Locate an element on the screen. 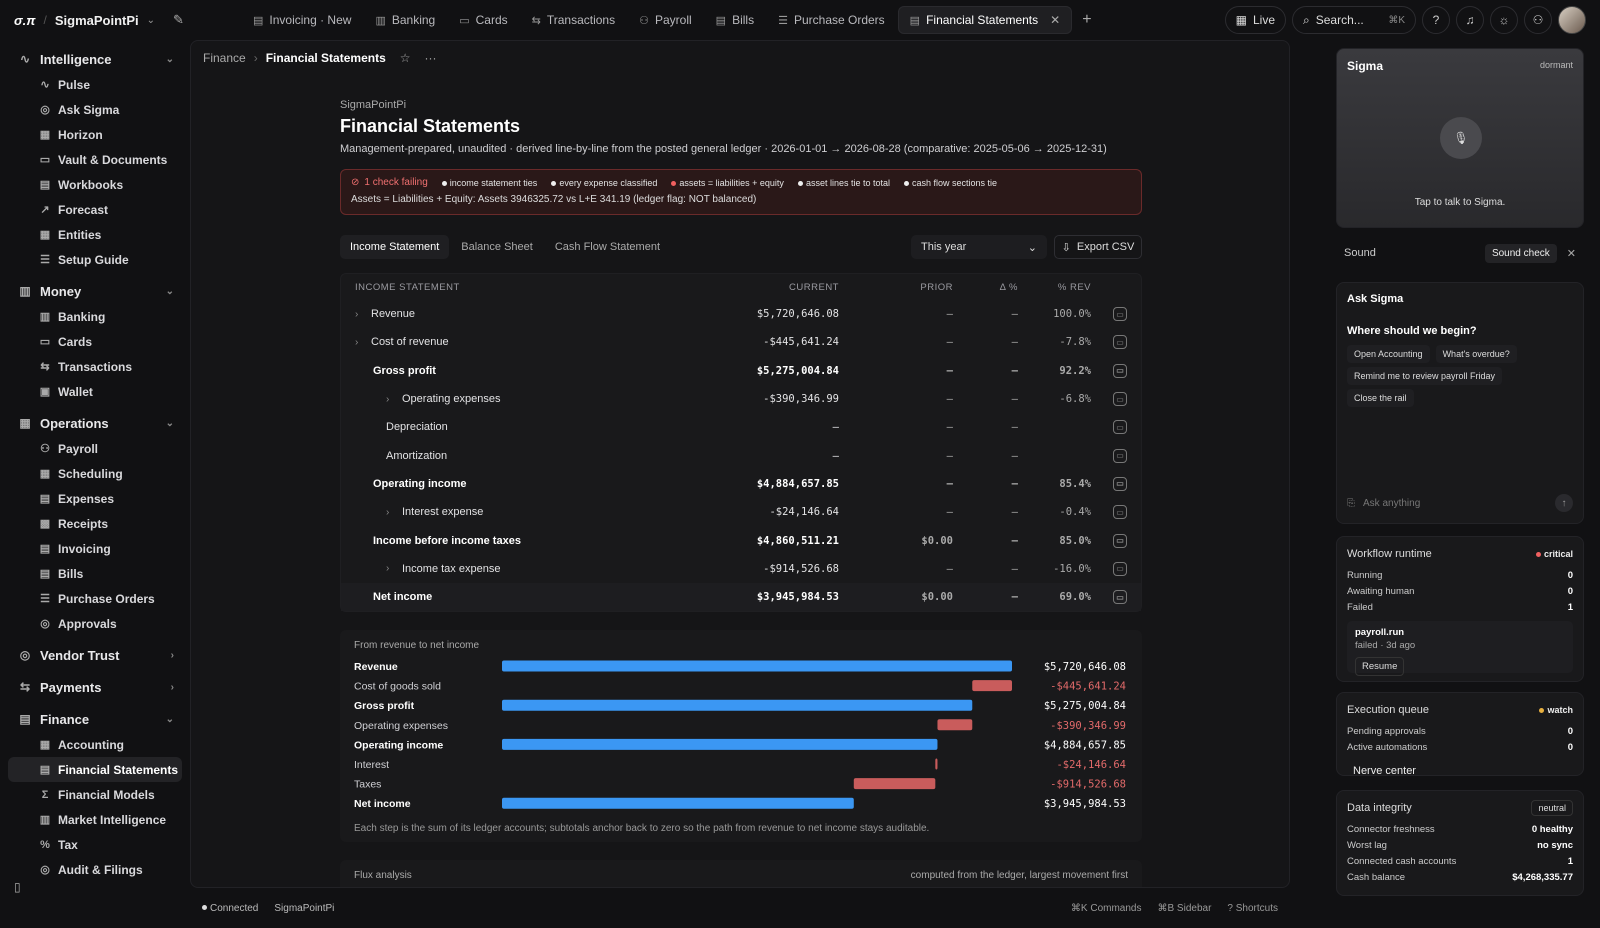 This screenshot has height=928, width=1600. sidebar-group-finance: ▤ Finance ⌄ is located at coordinates (95, 719).